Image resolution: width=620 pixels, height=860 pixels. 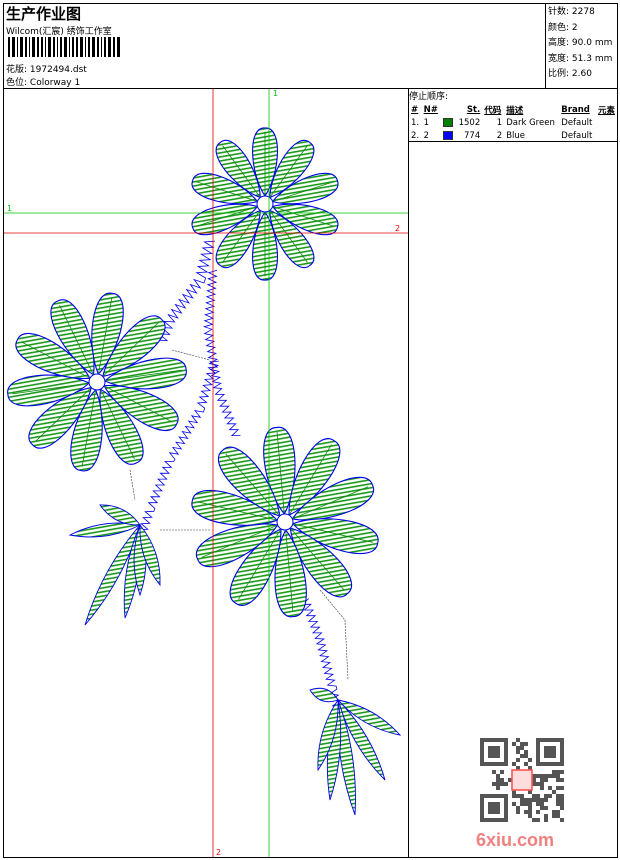 What do you see at coordinates (355, 751) in the screenshot?
I see `leaf-cluster-right` at bounding box center [355, 751].